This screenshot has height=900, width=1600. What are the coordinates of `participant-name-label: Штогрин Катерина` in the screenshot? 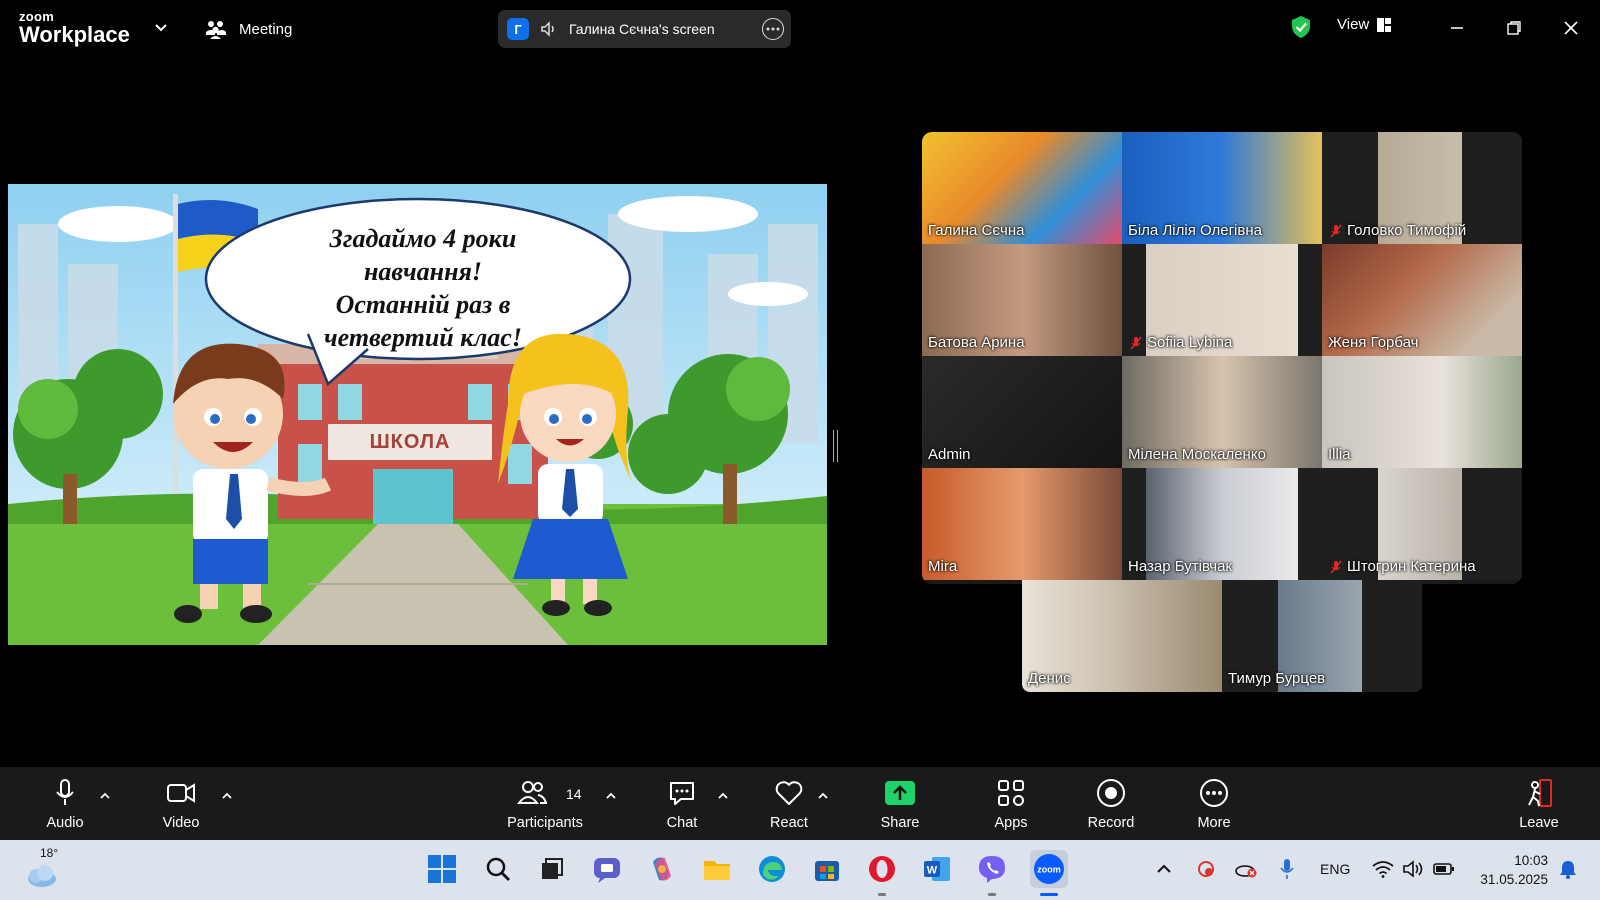 It's located at (1402, 566).